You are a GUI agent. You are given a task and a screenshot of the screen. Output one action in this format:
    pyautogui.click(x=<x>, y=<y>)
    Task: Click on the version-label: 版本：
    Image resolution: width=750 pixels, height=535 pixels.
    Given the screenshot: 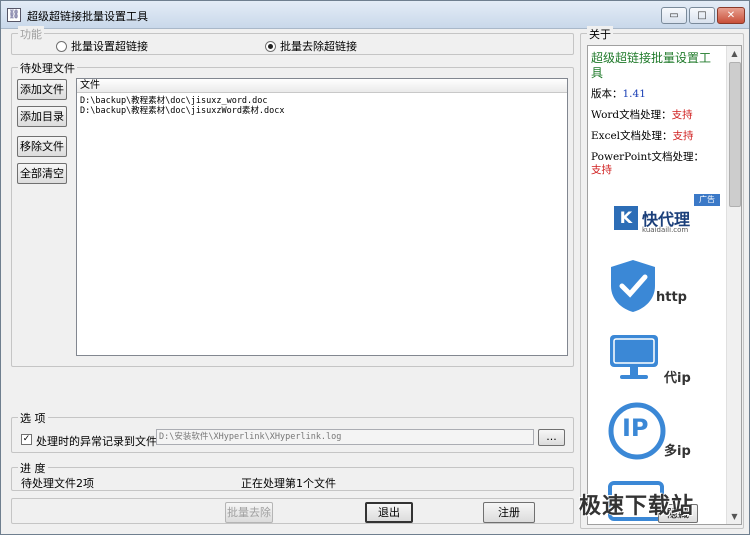 What is the action you would take?
    pyautogui.click(x=607, y=94)
    